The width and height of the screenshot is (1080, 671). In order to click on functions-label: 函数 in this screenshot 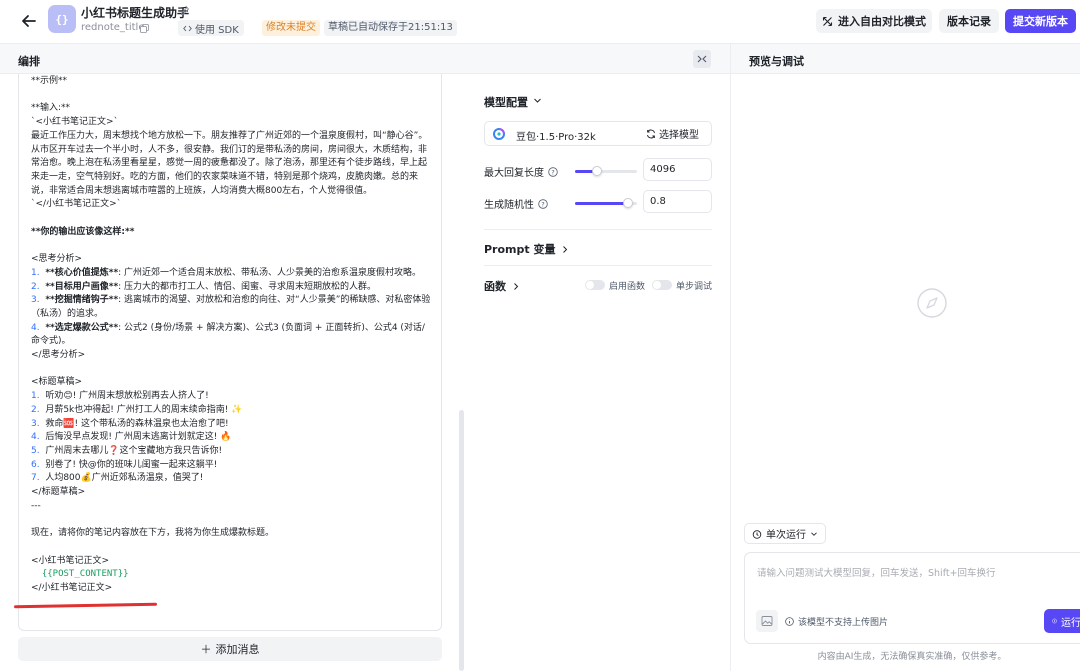, I will do `click(495, 286)`.